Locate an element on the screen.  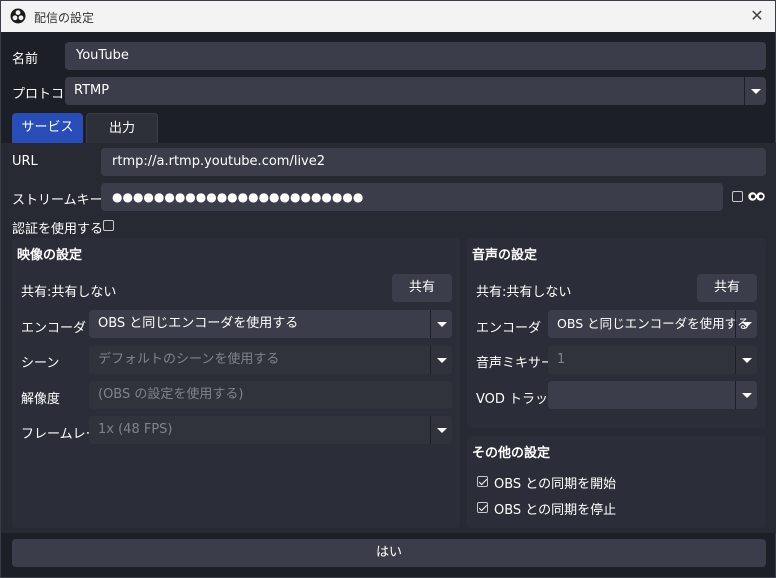
url-label: URL is located at coordinates (25, 161).